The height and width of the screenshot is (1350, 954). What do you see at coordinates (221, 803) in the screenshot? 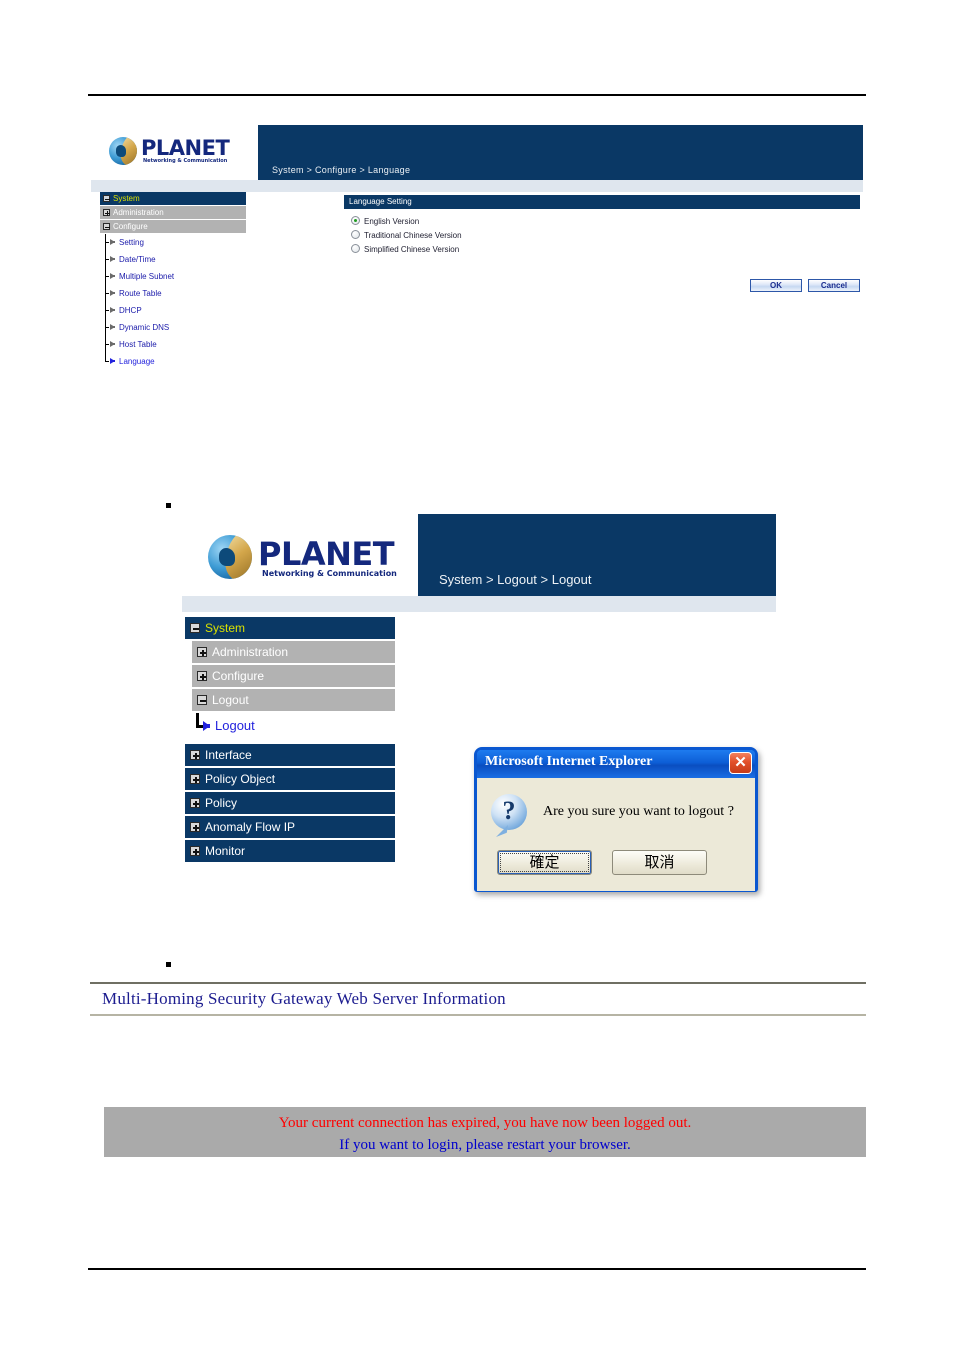
I see `sidebar-item-label: Policy` at bounding box center [221, 803].